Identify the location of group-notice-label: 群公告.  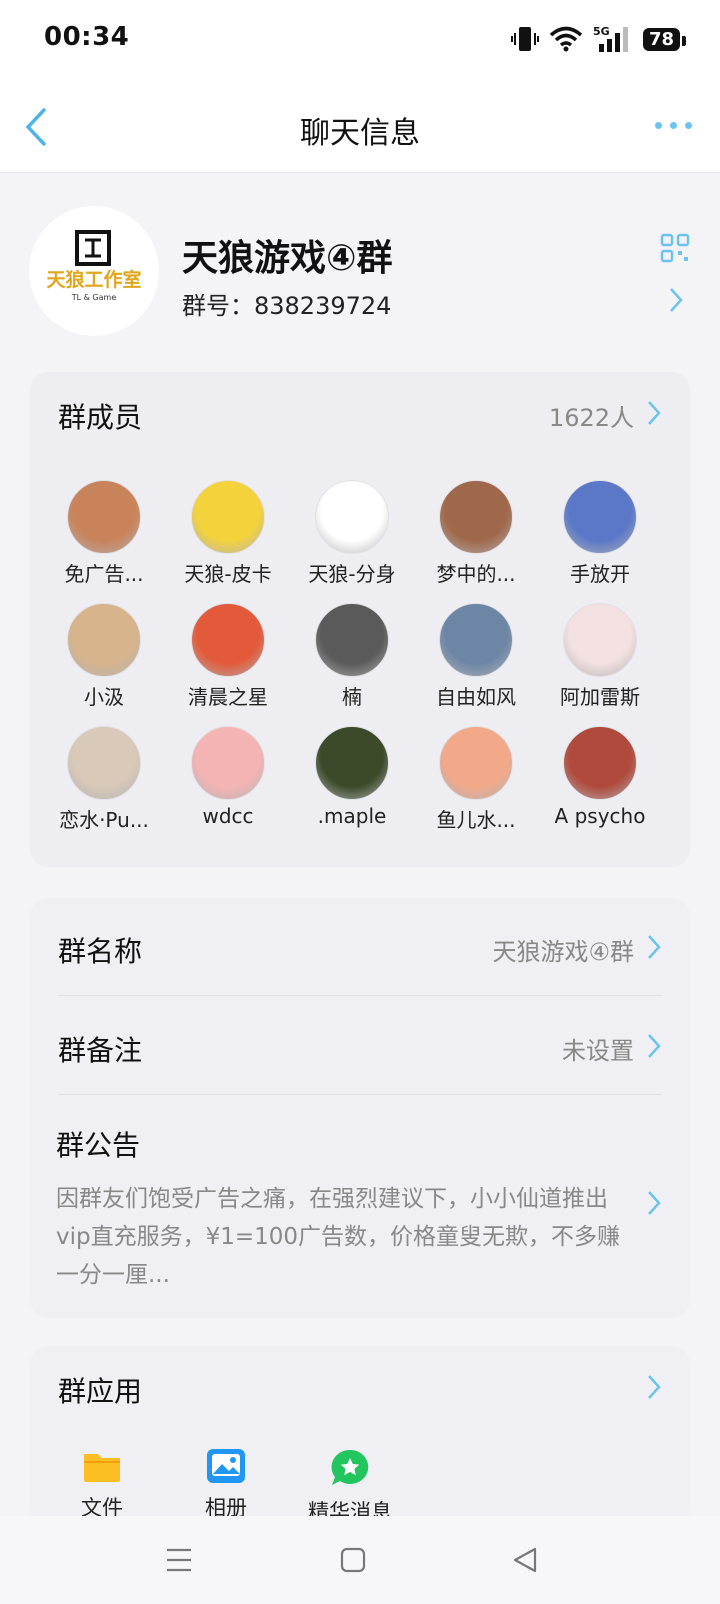
(98, 1145).